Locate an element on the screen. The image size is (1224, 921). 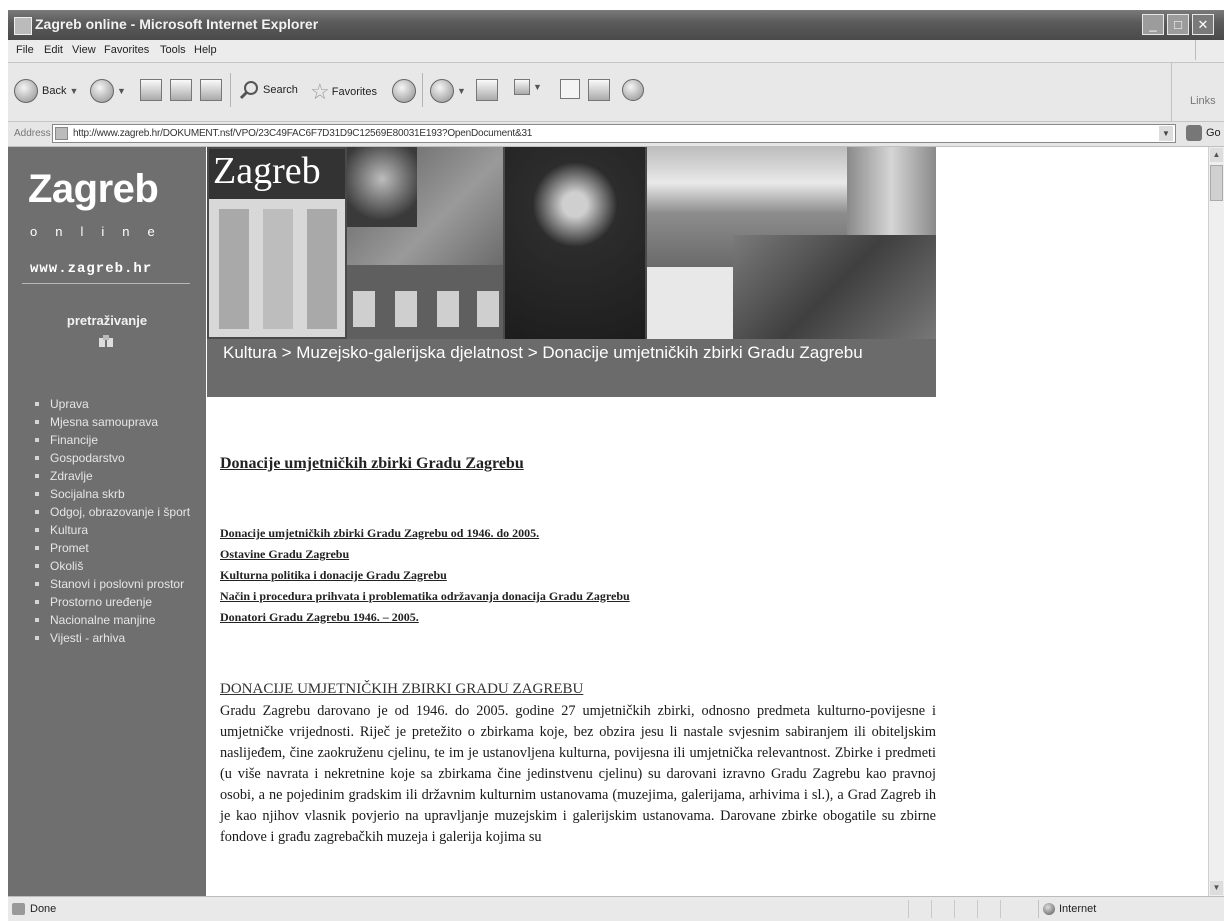
back-dropdown-icon: ▼ is located at coordinates (73, 91).